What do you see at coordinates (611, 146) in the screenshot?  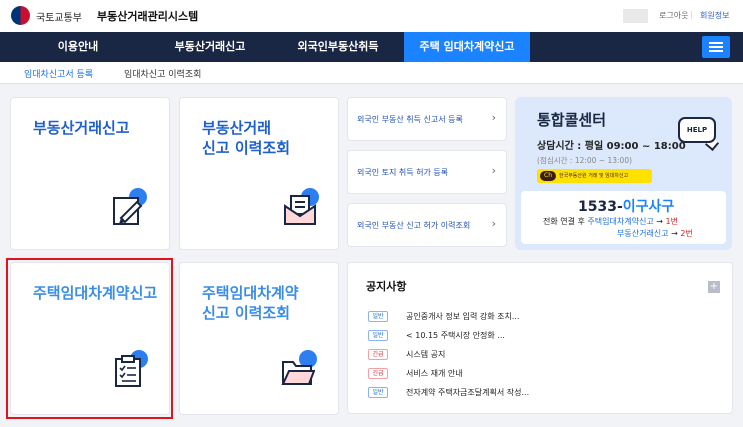 I see `call-center-hours: 상담시간 : 평일 09:00 ~ 18:00` at bounding box center [611, 146].